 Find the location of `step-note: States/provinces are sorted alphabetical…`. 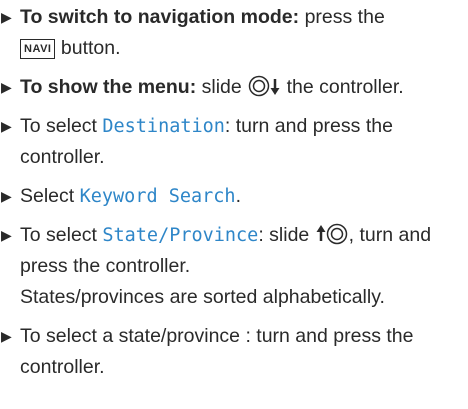

step-note: States/provinces are sorted alphabetical… is located at coordinates (202, 297).